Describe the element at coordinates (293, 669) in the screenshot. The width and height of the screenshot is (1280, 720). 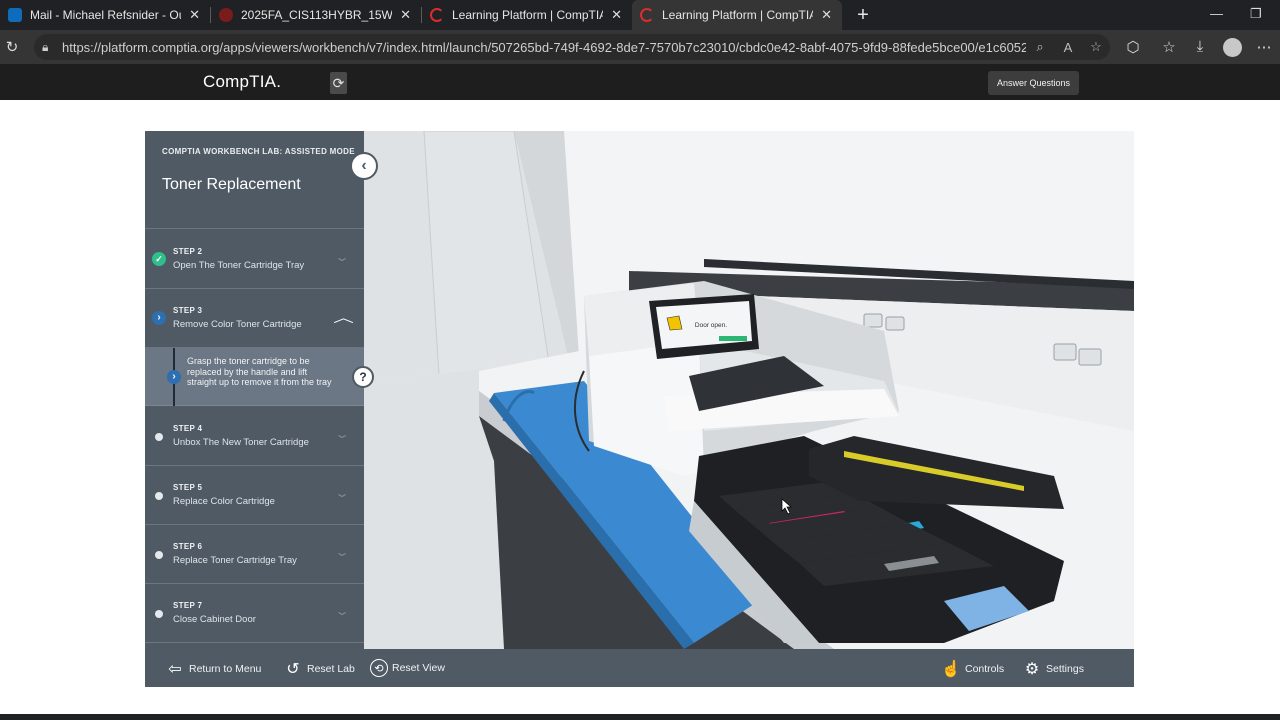
I see `reset-icon: ↺` at that location.